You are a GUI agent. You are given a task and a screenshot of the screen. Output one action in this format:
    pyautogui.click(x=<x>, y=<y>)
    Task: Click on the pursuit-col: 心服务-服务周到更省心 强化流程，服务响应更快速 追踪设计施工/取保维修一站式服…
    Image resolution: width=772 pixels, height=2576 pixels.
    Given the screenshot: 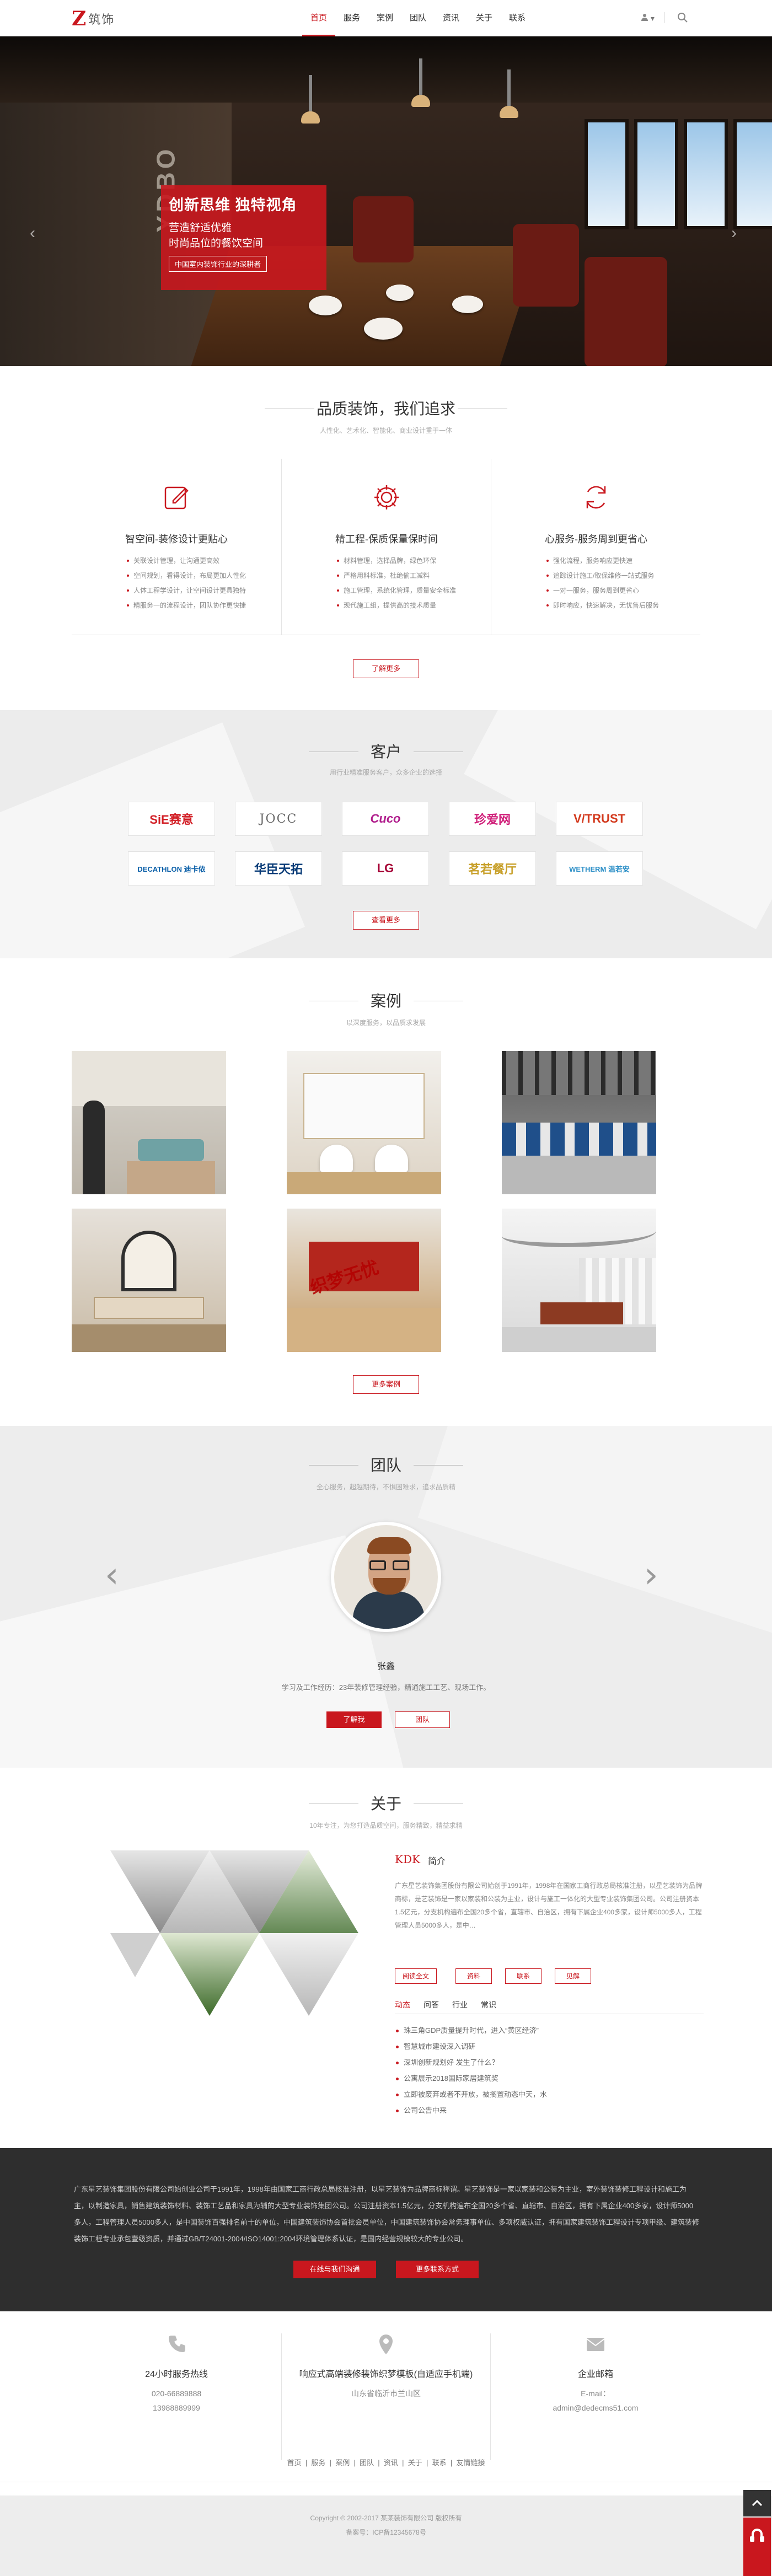 What is the action you would take?
    pyautogui.click(x=595, y=547)
    